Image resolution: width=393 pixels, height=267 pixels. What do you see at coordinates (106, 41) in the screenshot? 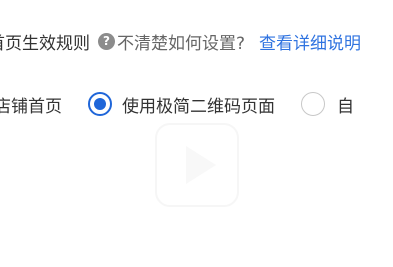
I see `question-circle-icon: ?` at bounding box center [106, 41].